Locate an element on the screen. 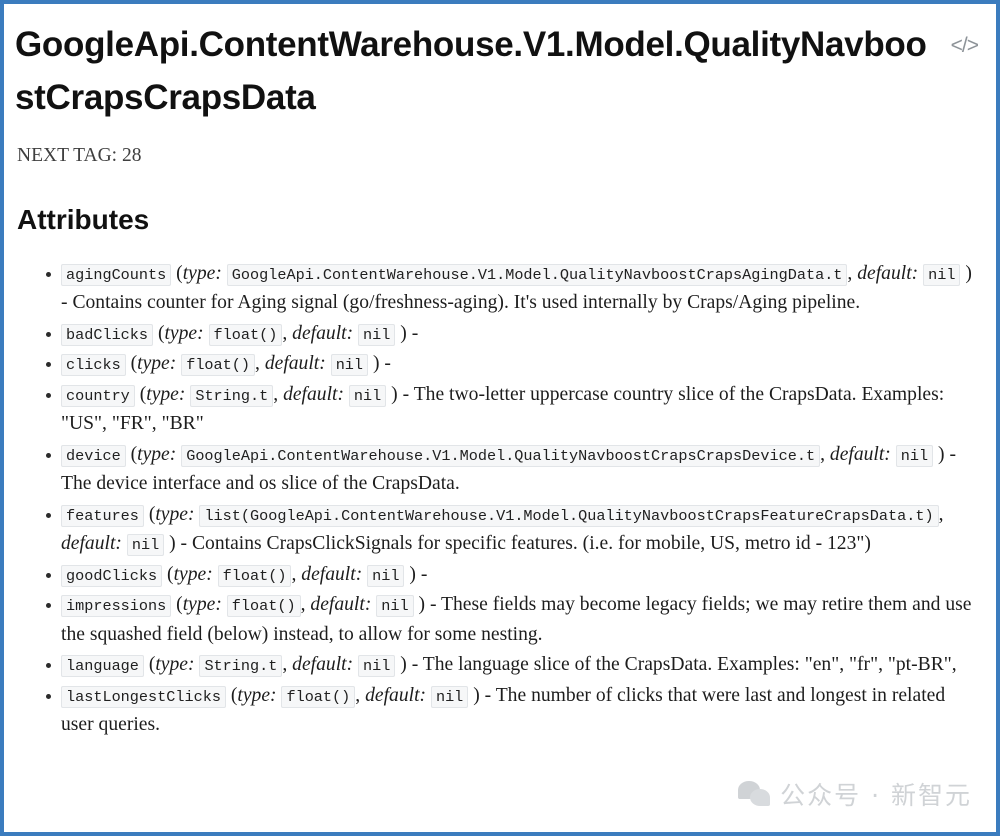  section-heading-attributes: Attributes is located at coordinates (83, 220).